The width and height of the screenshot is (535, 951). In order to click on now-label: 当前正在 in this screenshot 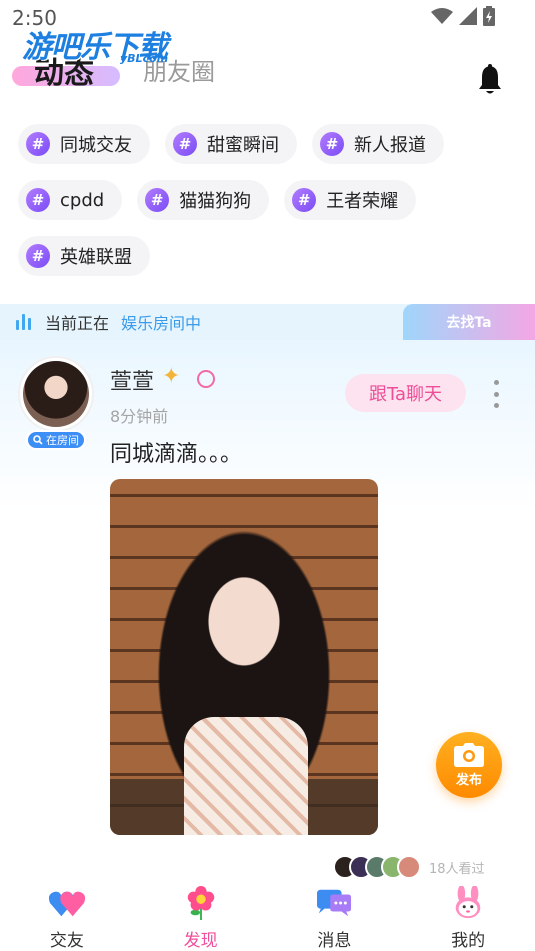, I will do `click(77, 323)`.